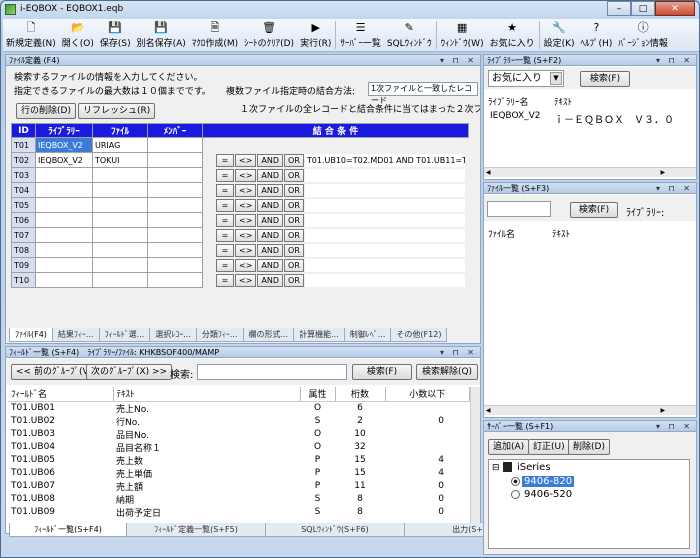  Describe the element at coordinates (619, 8) in the screenshot. I see `minimize-button: –` at that location.